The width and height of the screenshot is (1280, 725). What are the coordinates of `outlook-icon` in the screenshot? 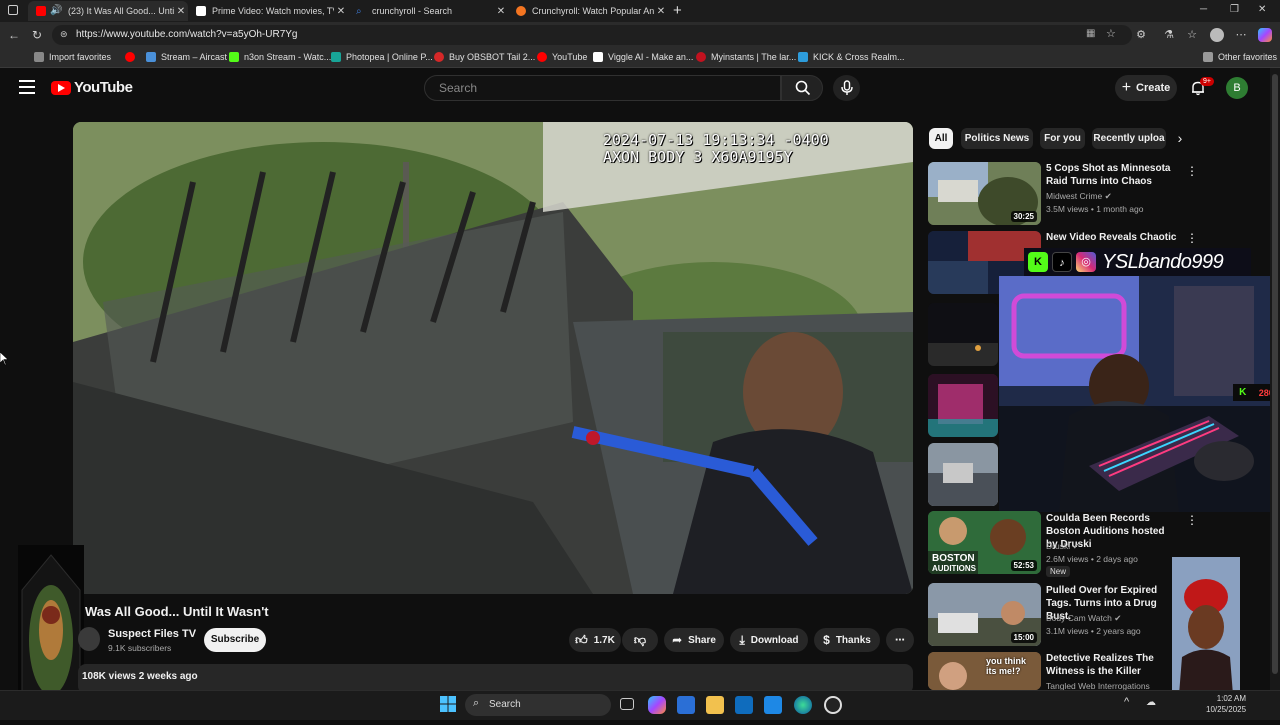 It's located at (744, 705).